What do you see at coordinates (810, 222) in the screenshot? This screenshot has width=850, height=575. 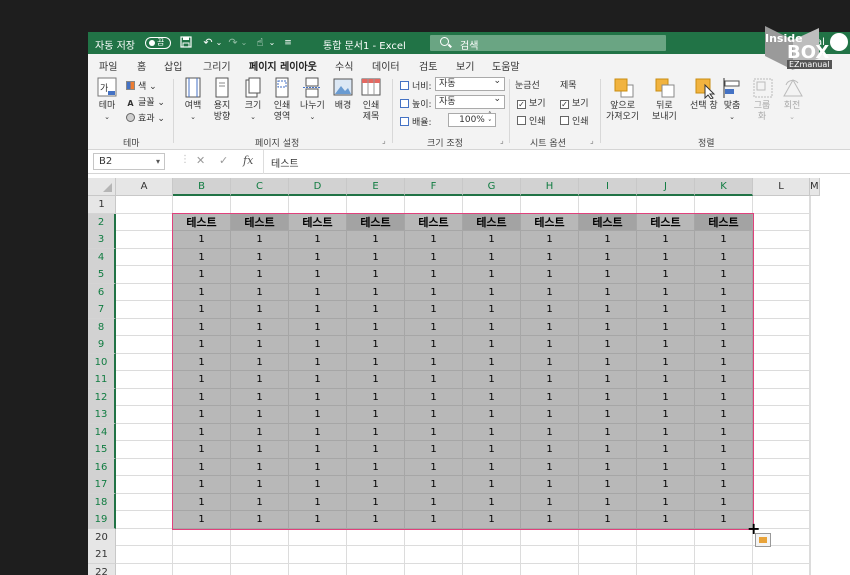 I see `cell-m2` at bounding box center [810, 222].